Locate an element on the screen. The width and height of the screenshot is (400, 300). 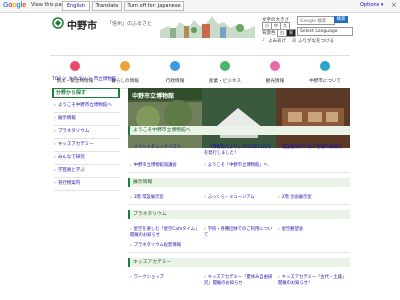
section-link: ようこそ「中野市立博物館」へ is located at coordinates (236, 165).